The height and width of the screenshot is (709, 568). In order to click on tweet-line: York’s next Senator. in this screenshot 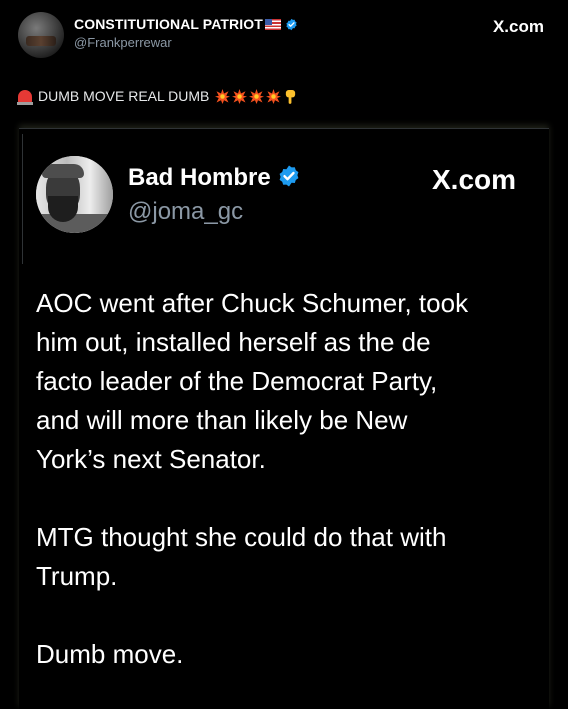, I will do `click(151, 459)`.